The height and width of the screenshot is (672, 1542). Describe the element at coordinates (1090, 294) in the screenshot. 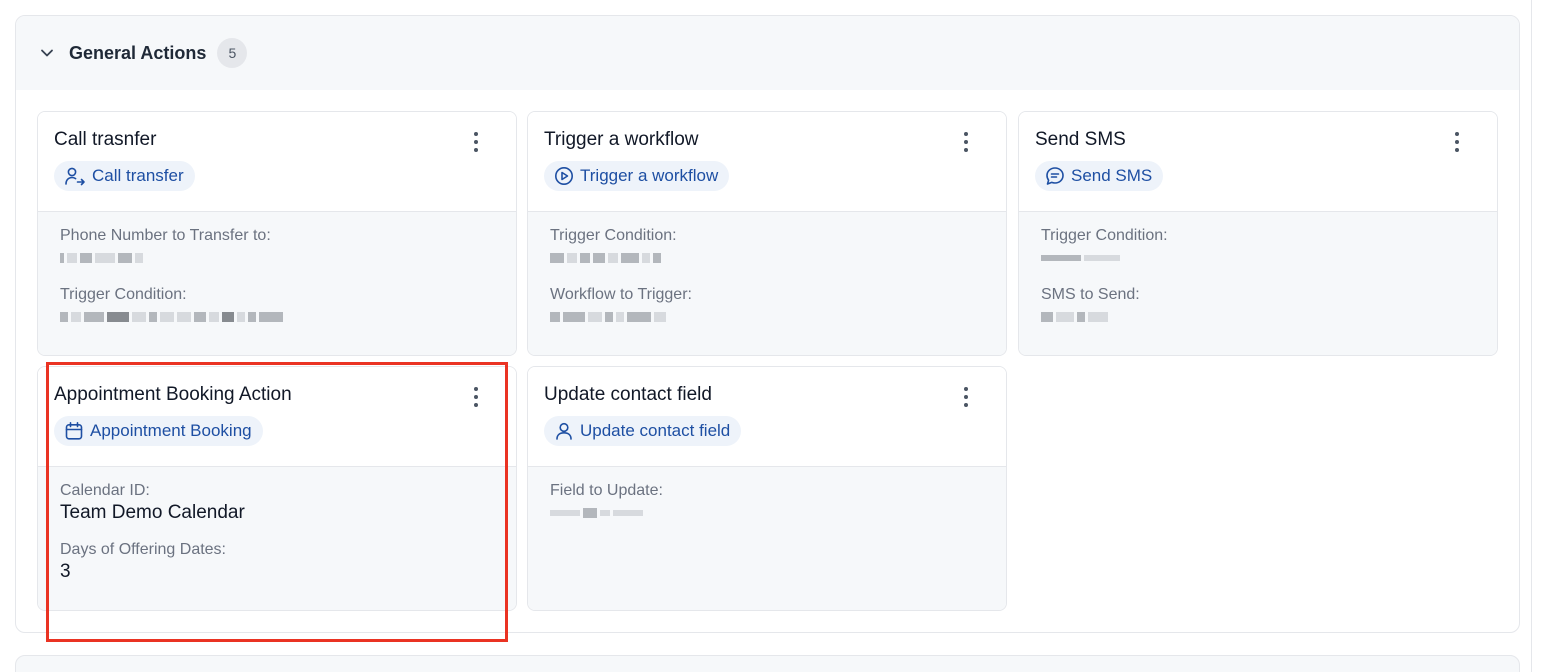

I see `field-label: SMS to Send:` at that location.